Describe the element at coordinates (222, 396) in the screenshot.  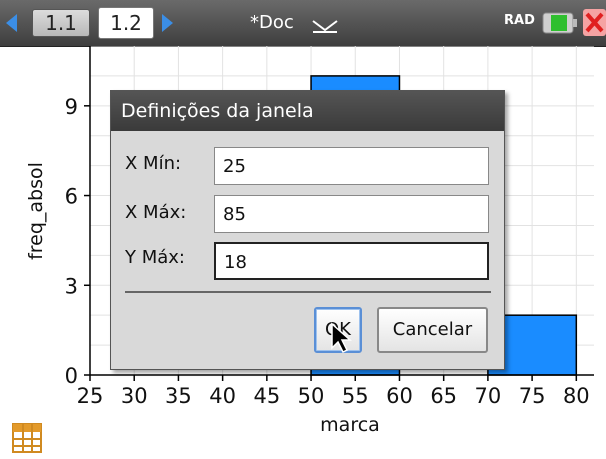
I see `x-tick-label: 40` at that location.